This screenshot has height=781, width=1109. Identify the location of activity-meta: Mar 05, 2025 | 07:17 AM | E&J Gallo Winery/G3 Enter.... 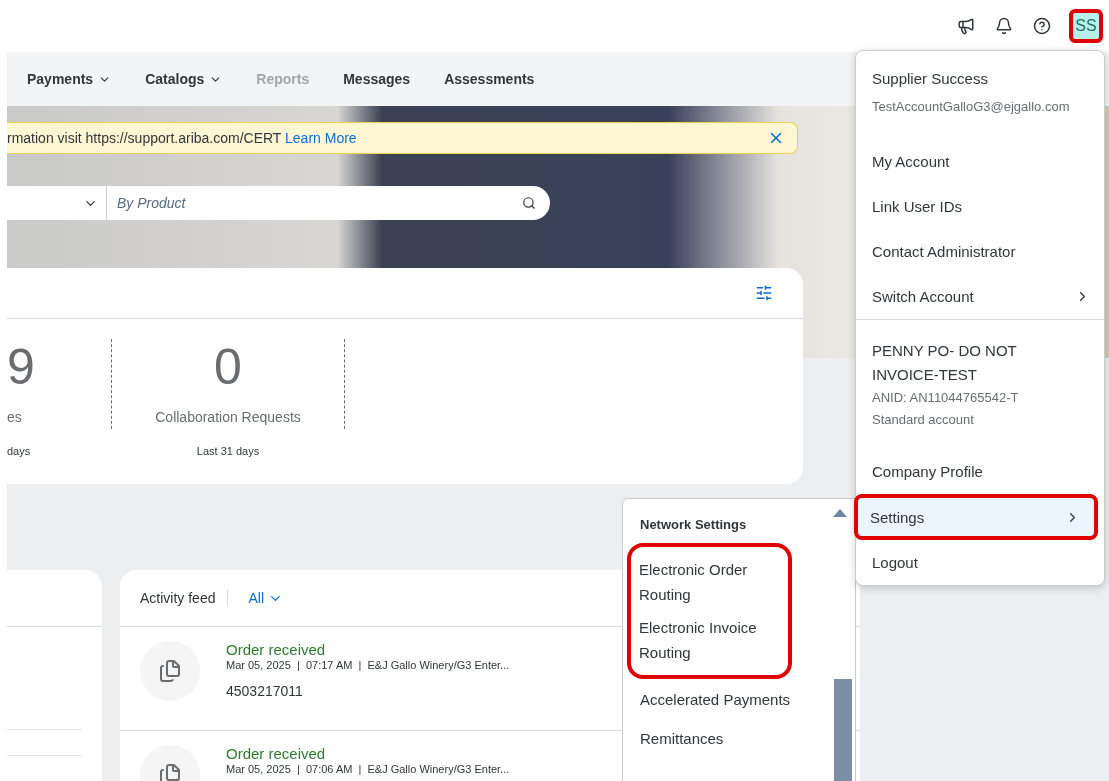
(368, 665).